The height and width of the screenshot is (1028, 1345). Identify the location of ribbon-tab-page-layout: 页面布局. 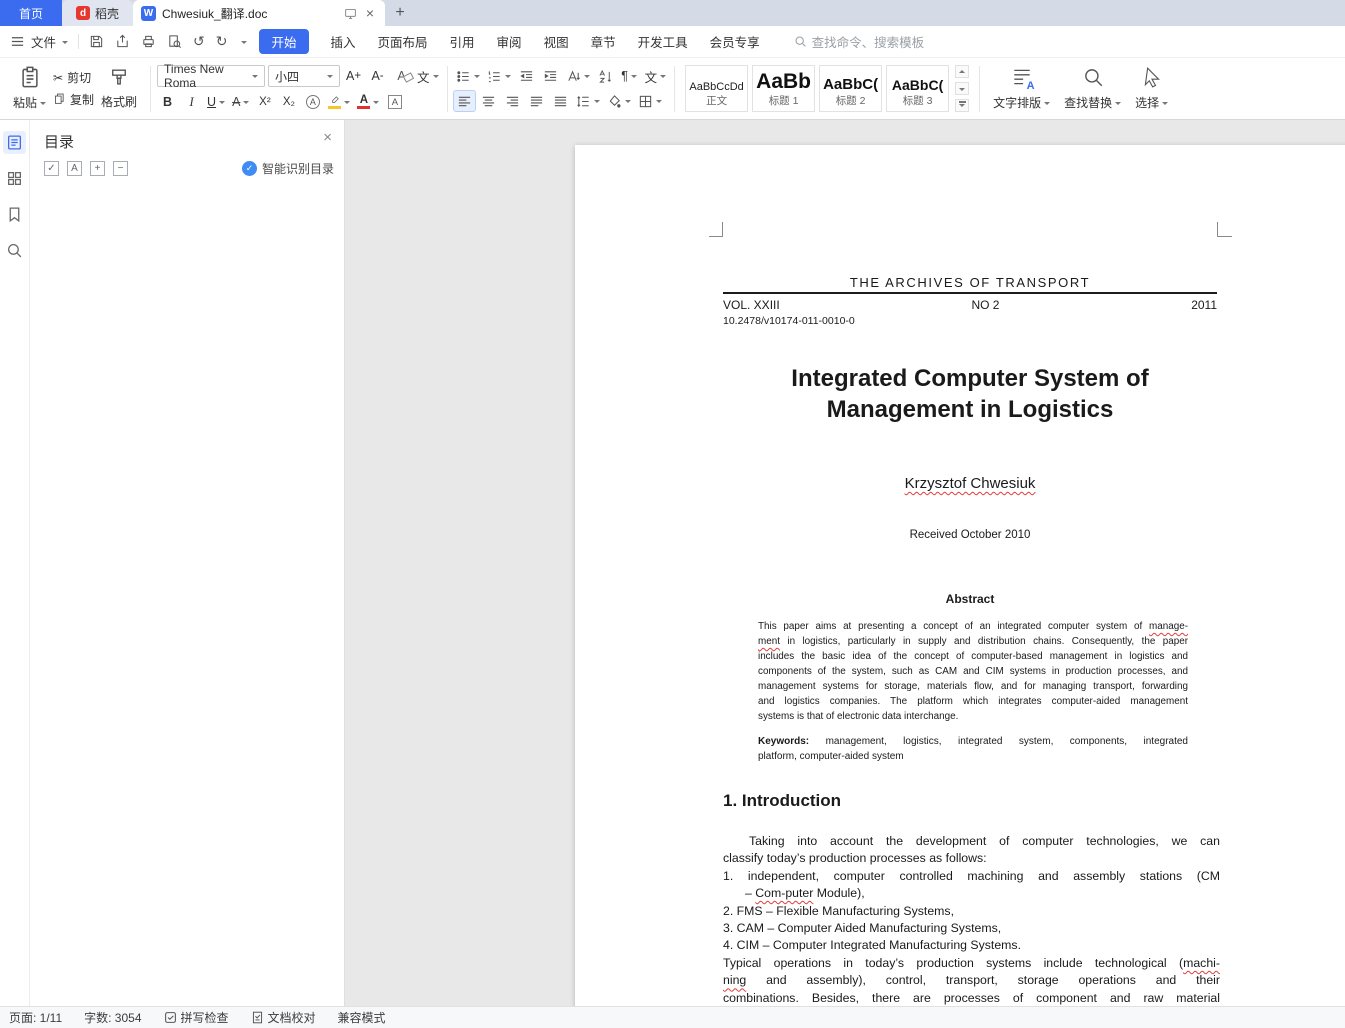
(403, 41).